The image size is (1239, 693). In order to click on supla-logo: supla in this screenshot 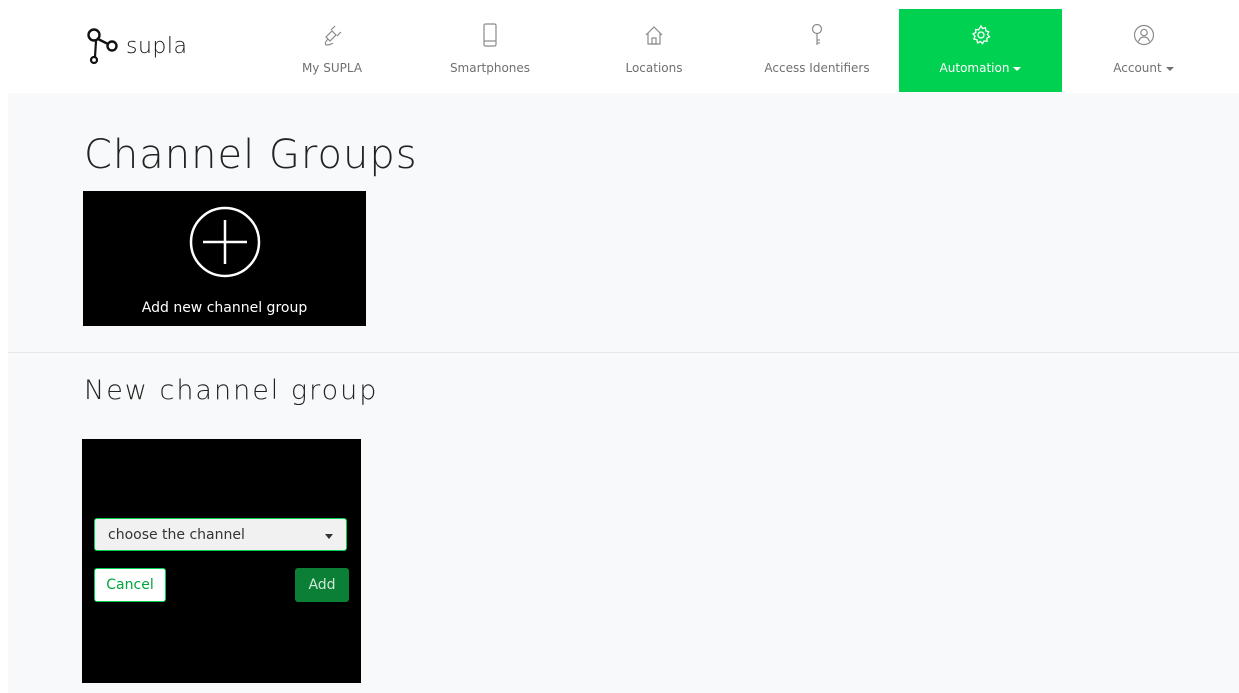, I will do `click(136, 46)`.